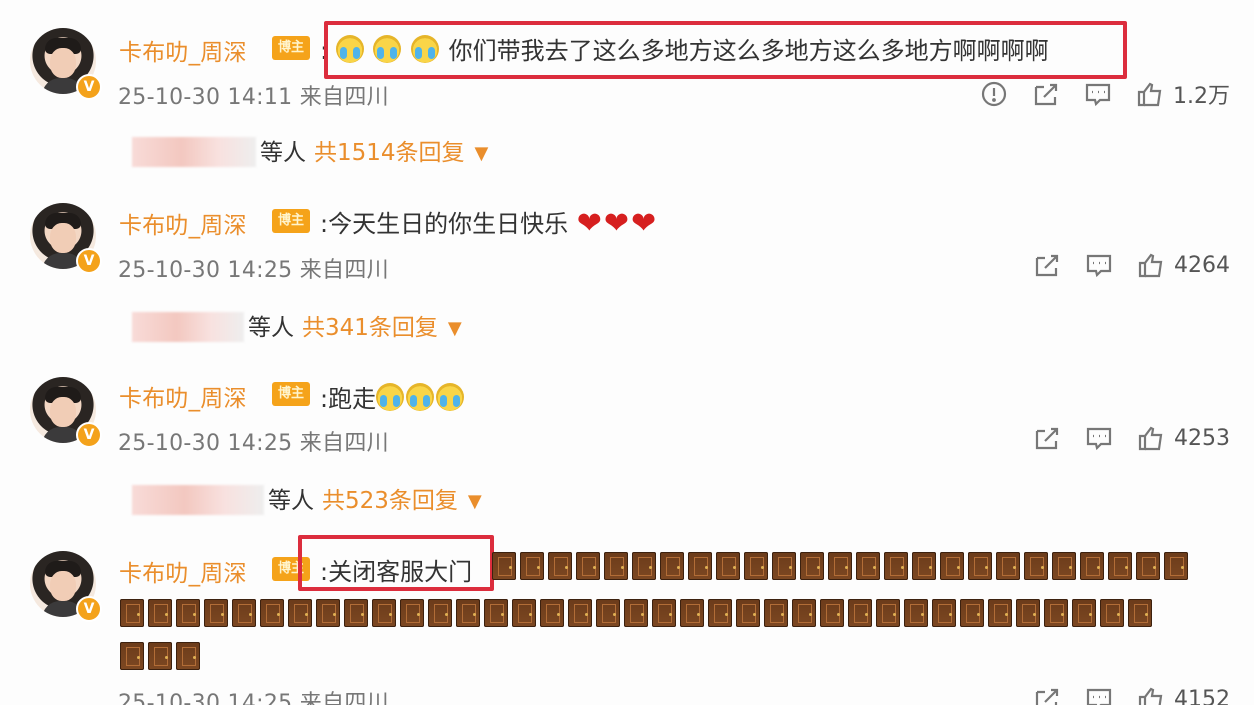 The image size is (1254, 705). I want to click on red-heart-icon: ❤, so click(644, 223).